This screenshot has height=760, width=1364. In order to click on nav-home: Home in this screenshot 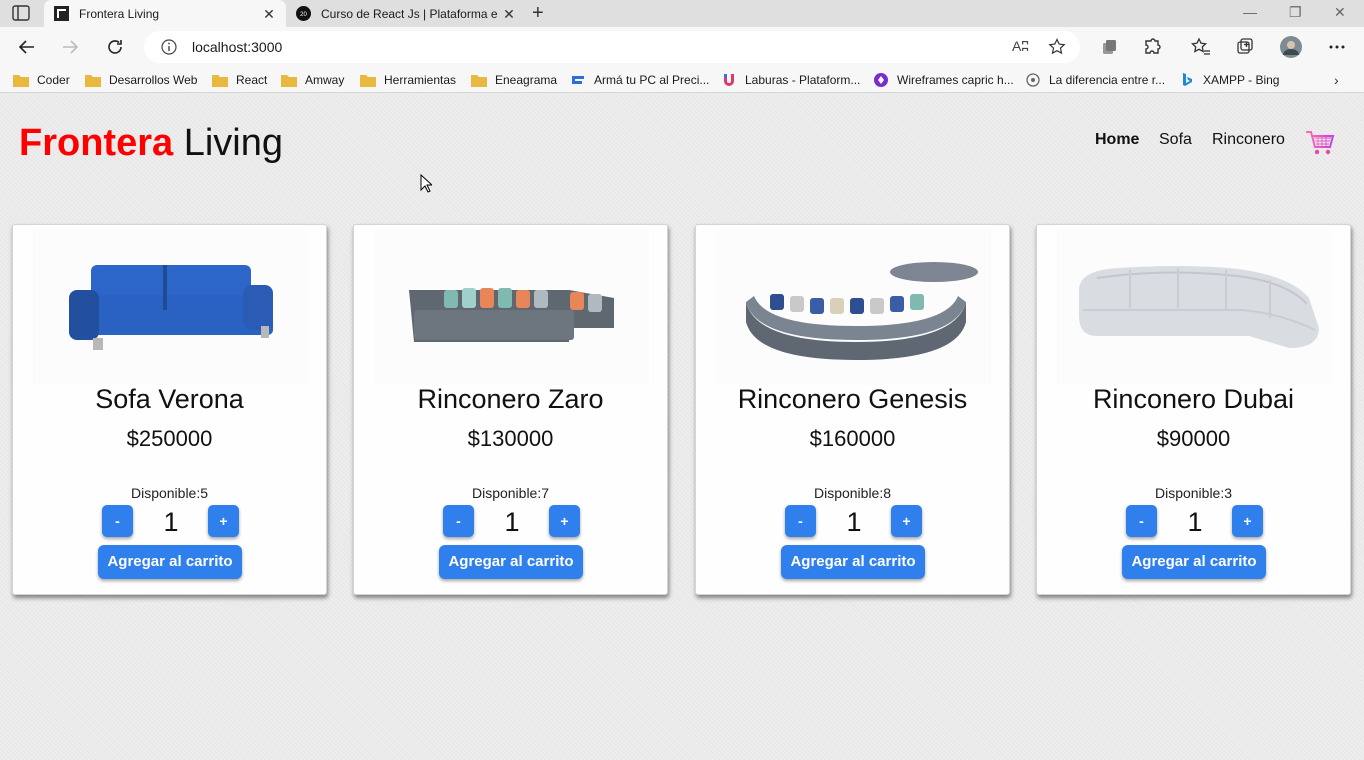, I will do `click(1117, 140)`.